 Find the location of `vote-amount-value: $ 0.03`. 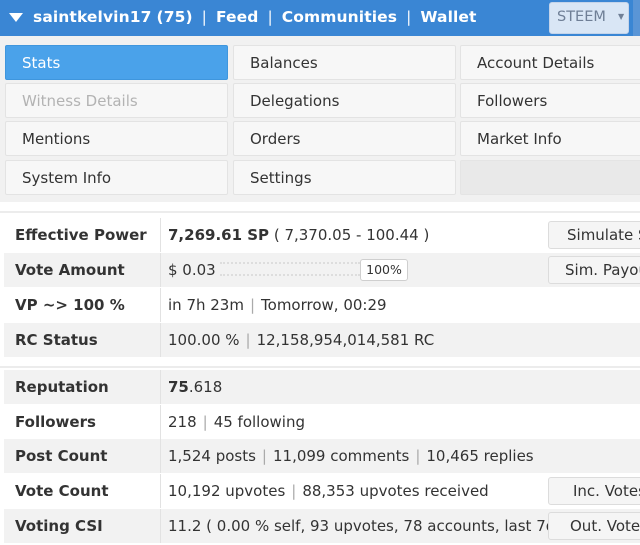

vote-amount-value: $ 0.03 is located at coordinates (192, 270).